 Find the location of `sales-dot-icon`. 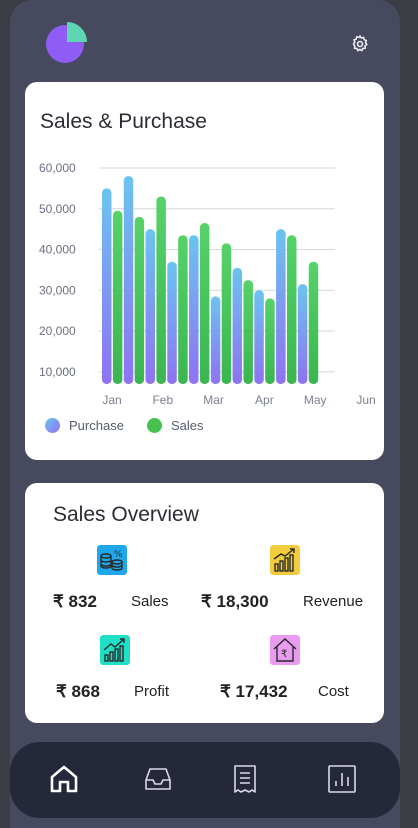

sales-dot-icon is located at coordinates (154, 425).